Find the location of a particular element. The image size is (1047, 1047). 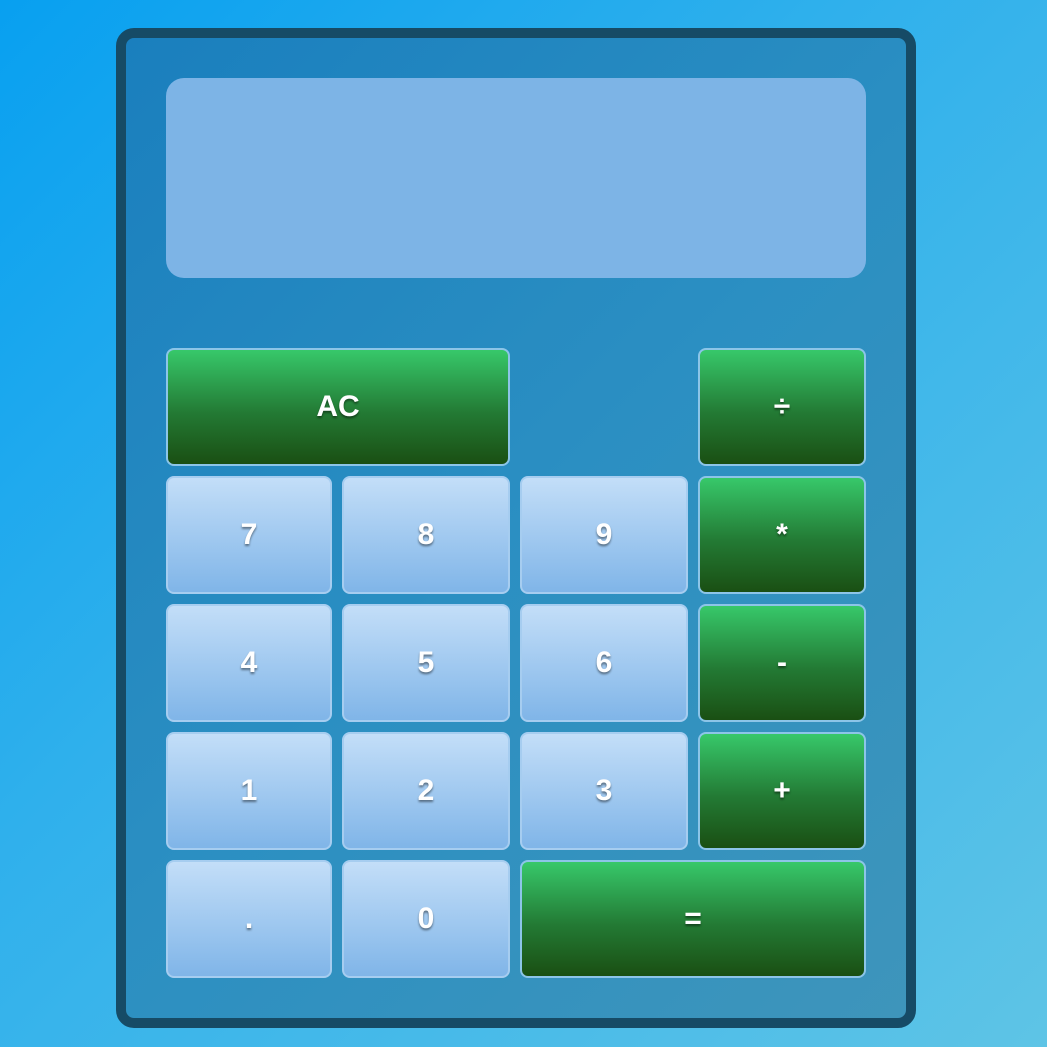

divide-button: ÷ is located at coordinates (782, 407).